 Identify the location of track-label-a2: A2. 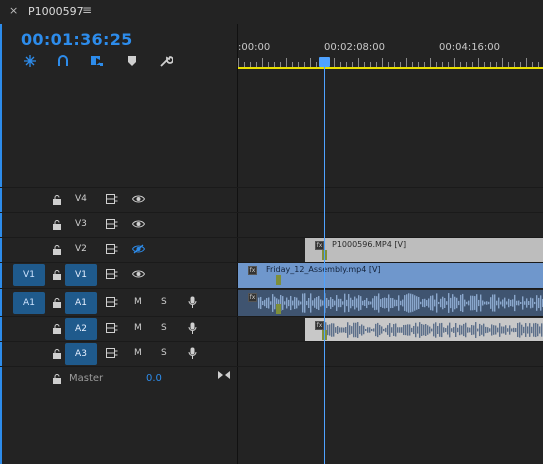
(81, 329).